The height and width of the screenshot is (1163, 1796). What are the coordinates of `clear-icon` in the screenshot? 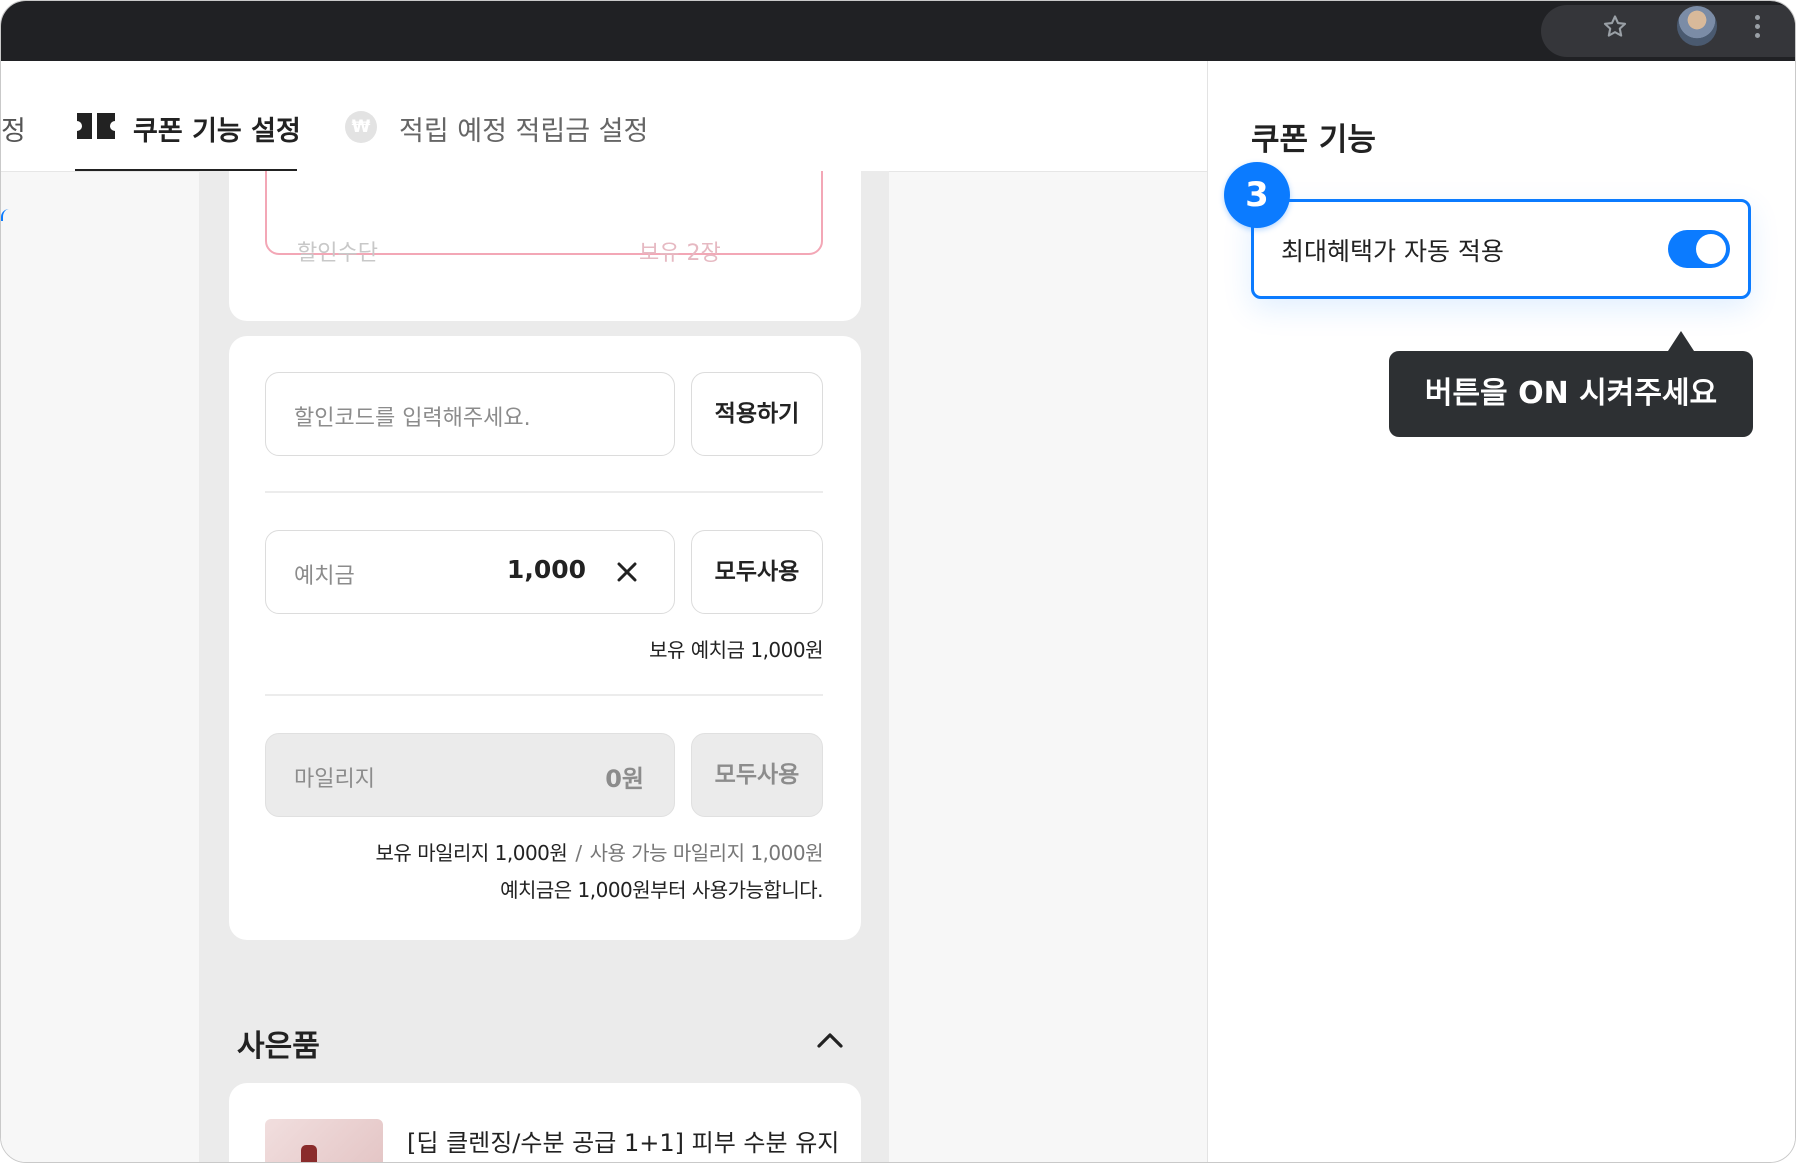 It's located at (627, 572).